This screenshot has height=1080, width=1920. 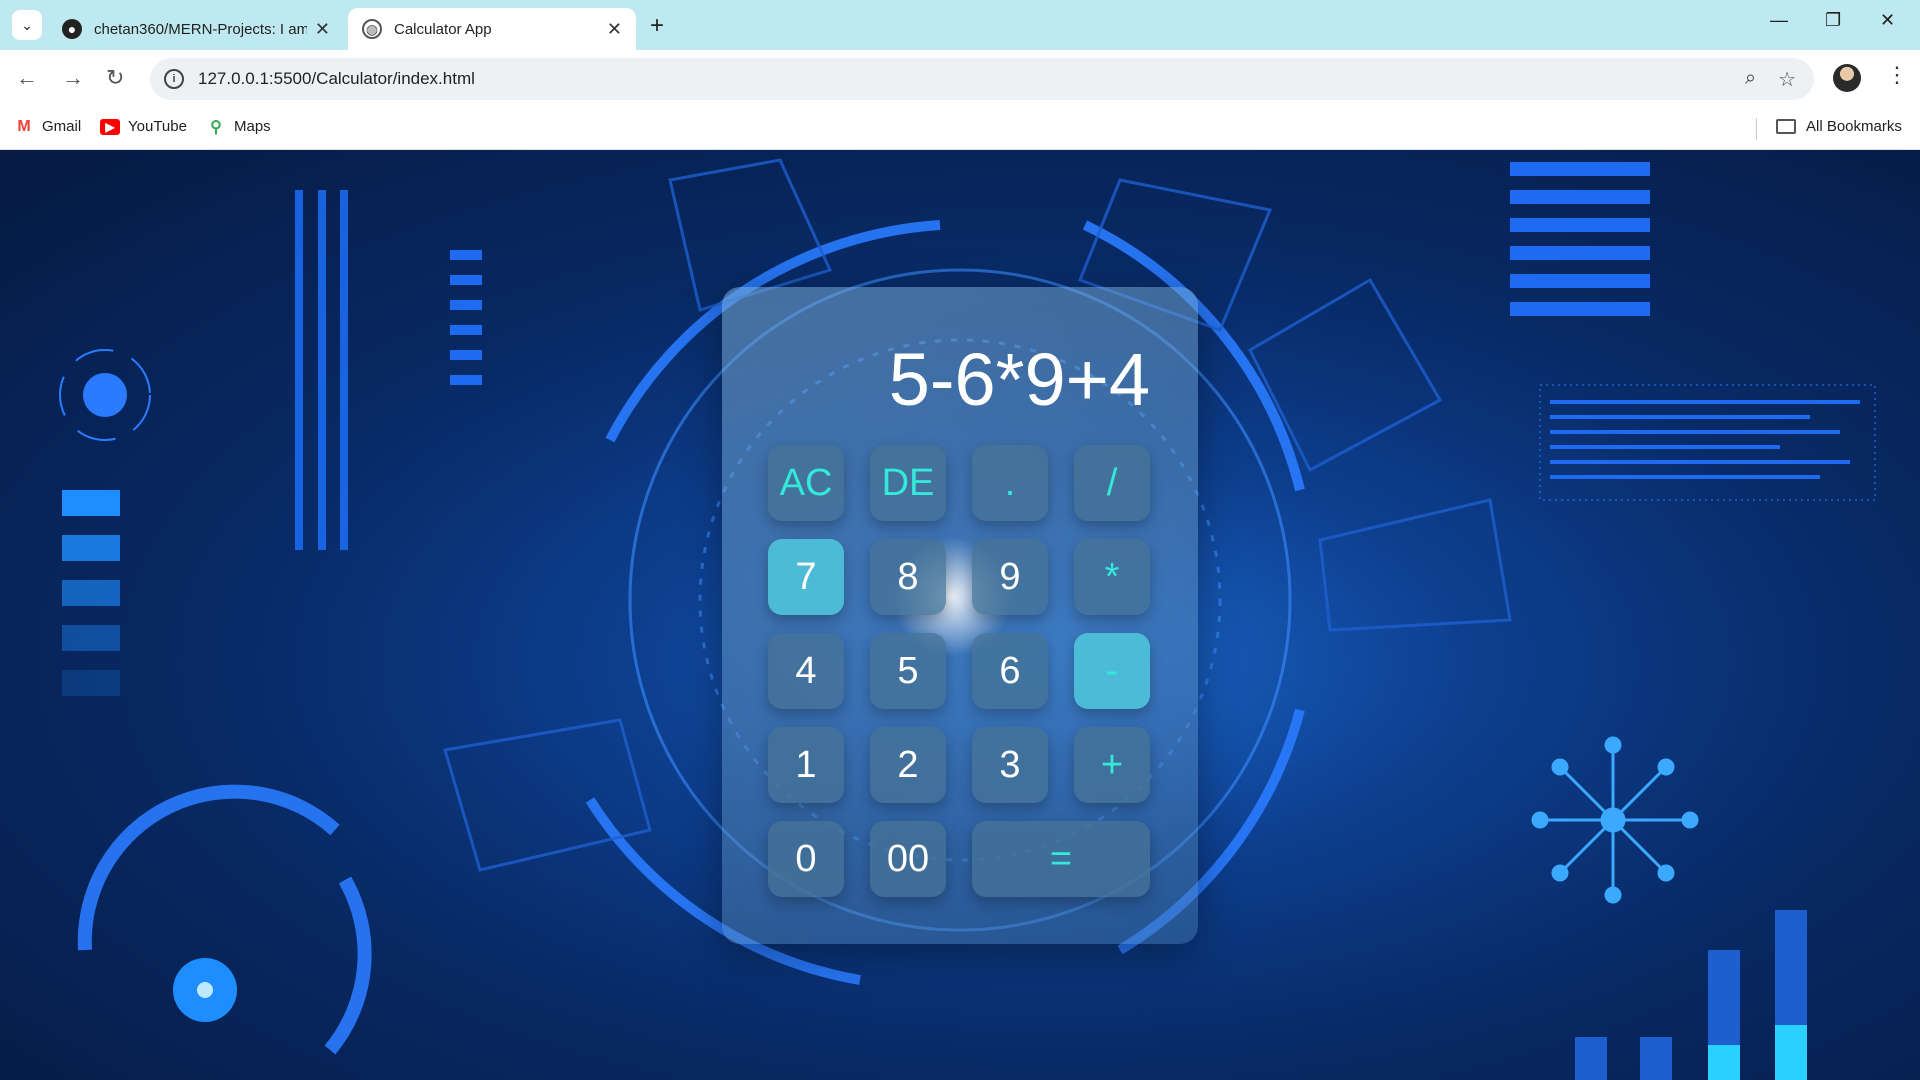 What do you see at coordinates (115, 78) in the screenshot?
I see `reload-button: ↻` at bounding box center [115, 78].